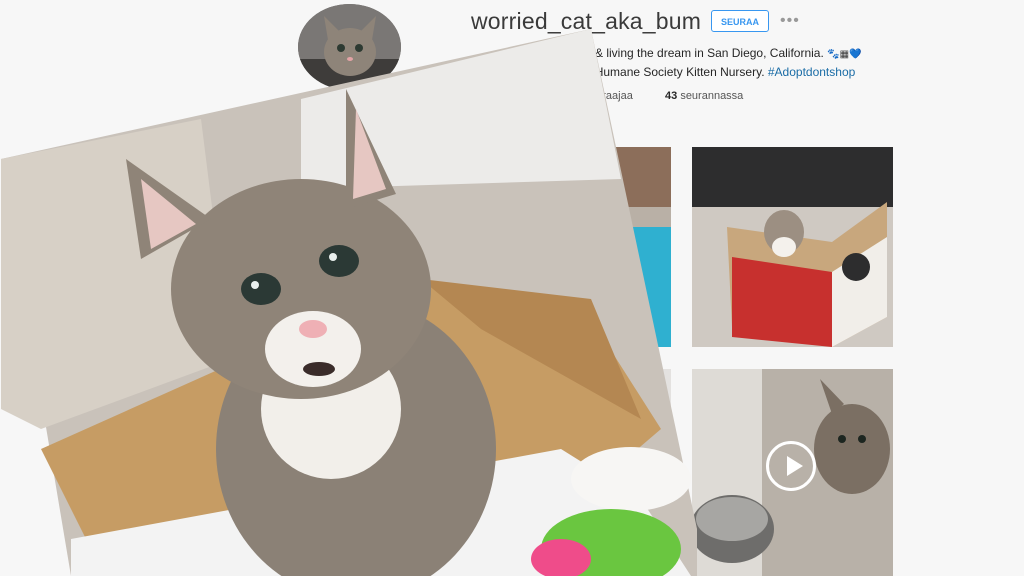  Describe the element at coordinates (790, 21) in the screenshot. I see `more-options-icon: •••` at that location.